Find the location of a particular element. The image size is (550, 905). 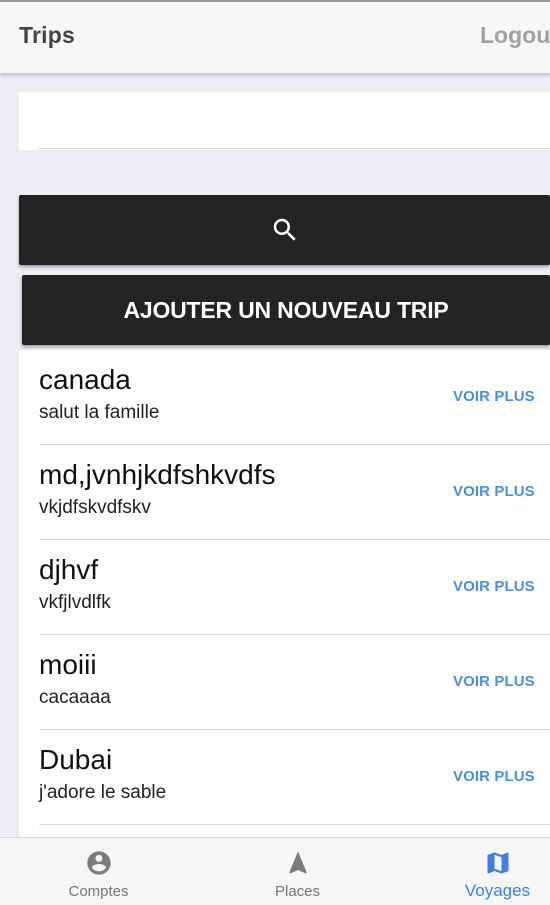

search-icon is located at coordinates (284, 229).